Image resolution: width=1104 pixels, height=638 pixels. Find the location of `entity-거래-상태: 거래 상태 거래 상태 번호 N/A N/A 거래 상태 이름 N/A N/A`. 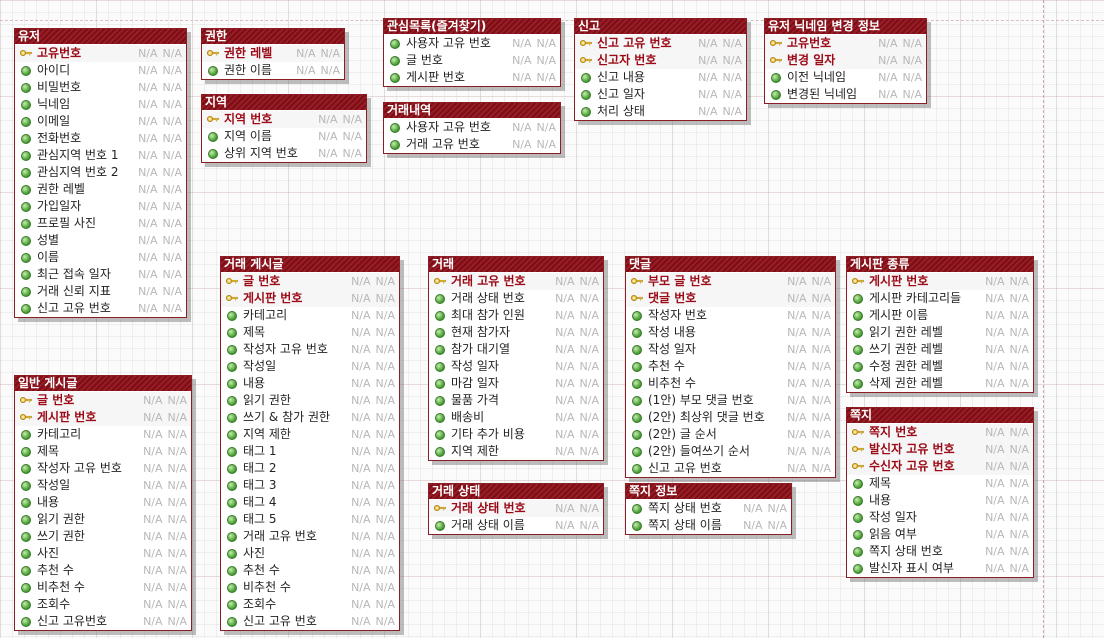

entity-거래-상태: 거래 상태 거래 상태 번호 N/A N/A 거래 상태 이름 N/A N/A is located at coordinates (516, 509).